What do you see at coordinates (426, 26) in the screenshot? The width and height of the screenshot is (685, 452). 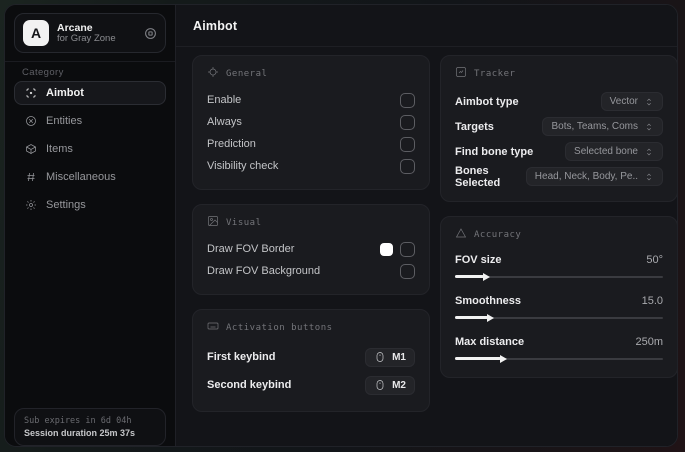 I see `main-header: Aimbot` at bounding box center [426, 26].